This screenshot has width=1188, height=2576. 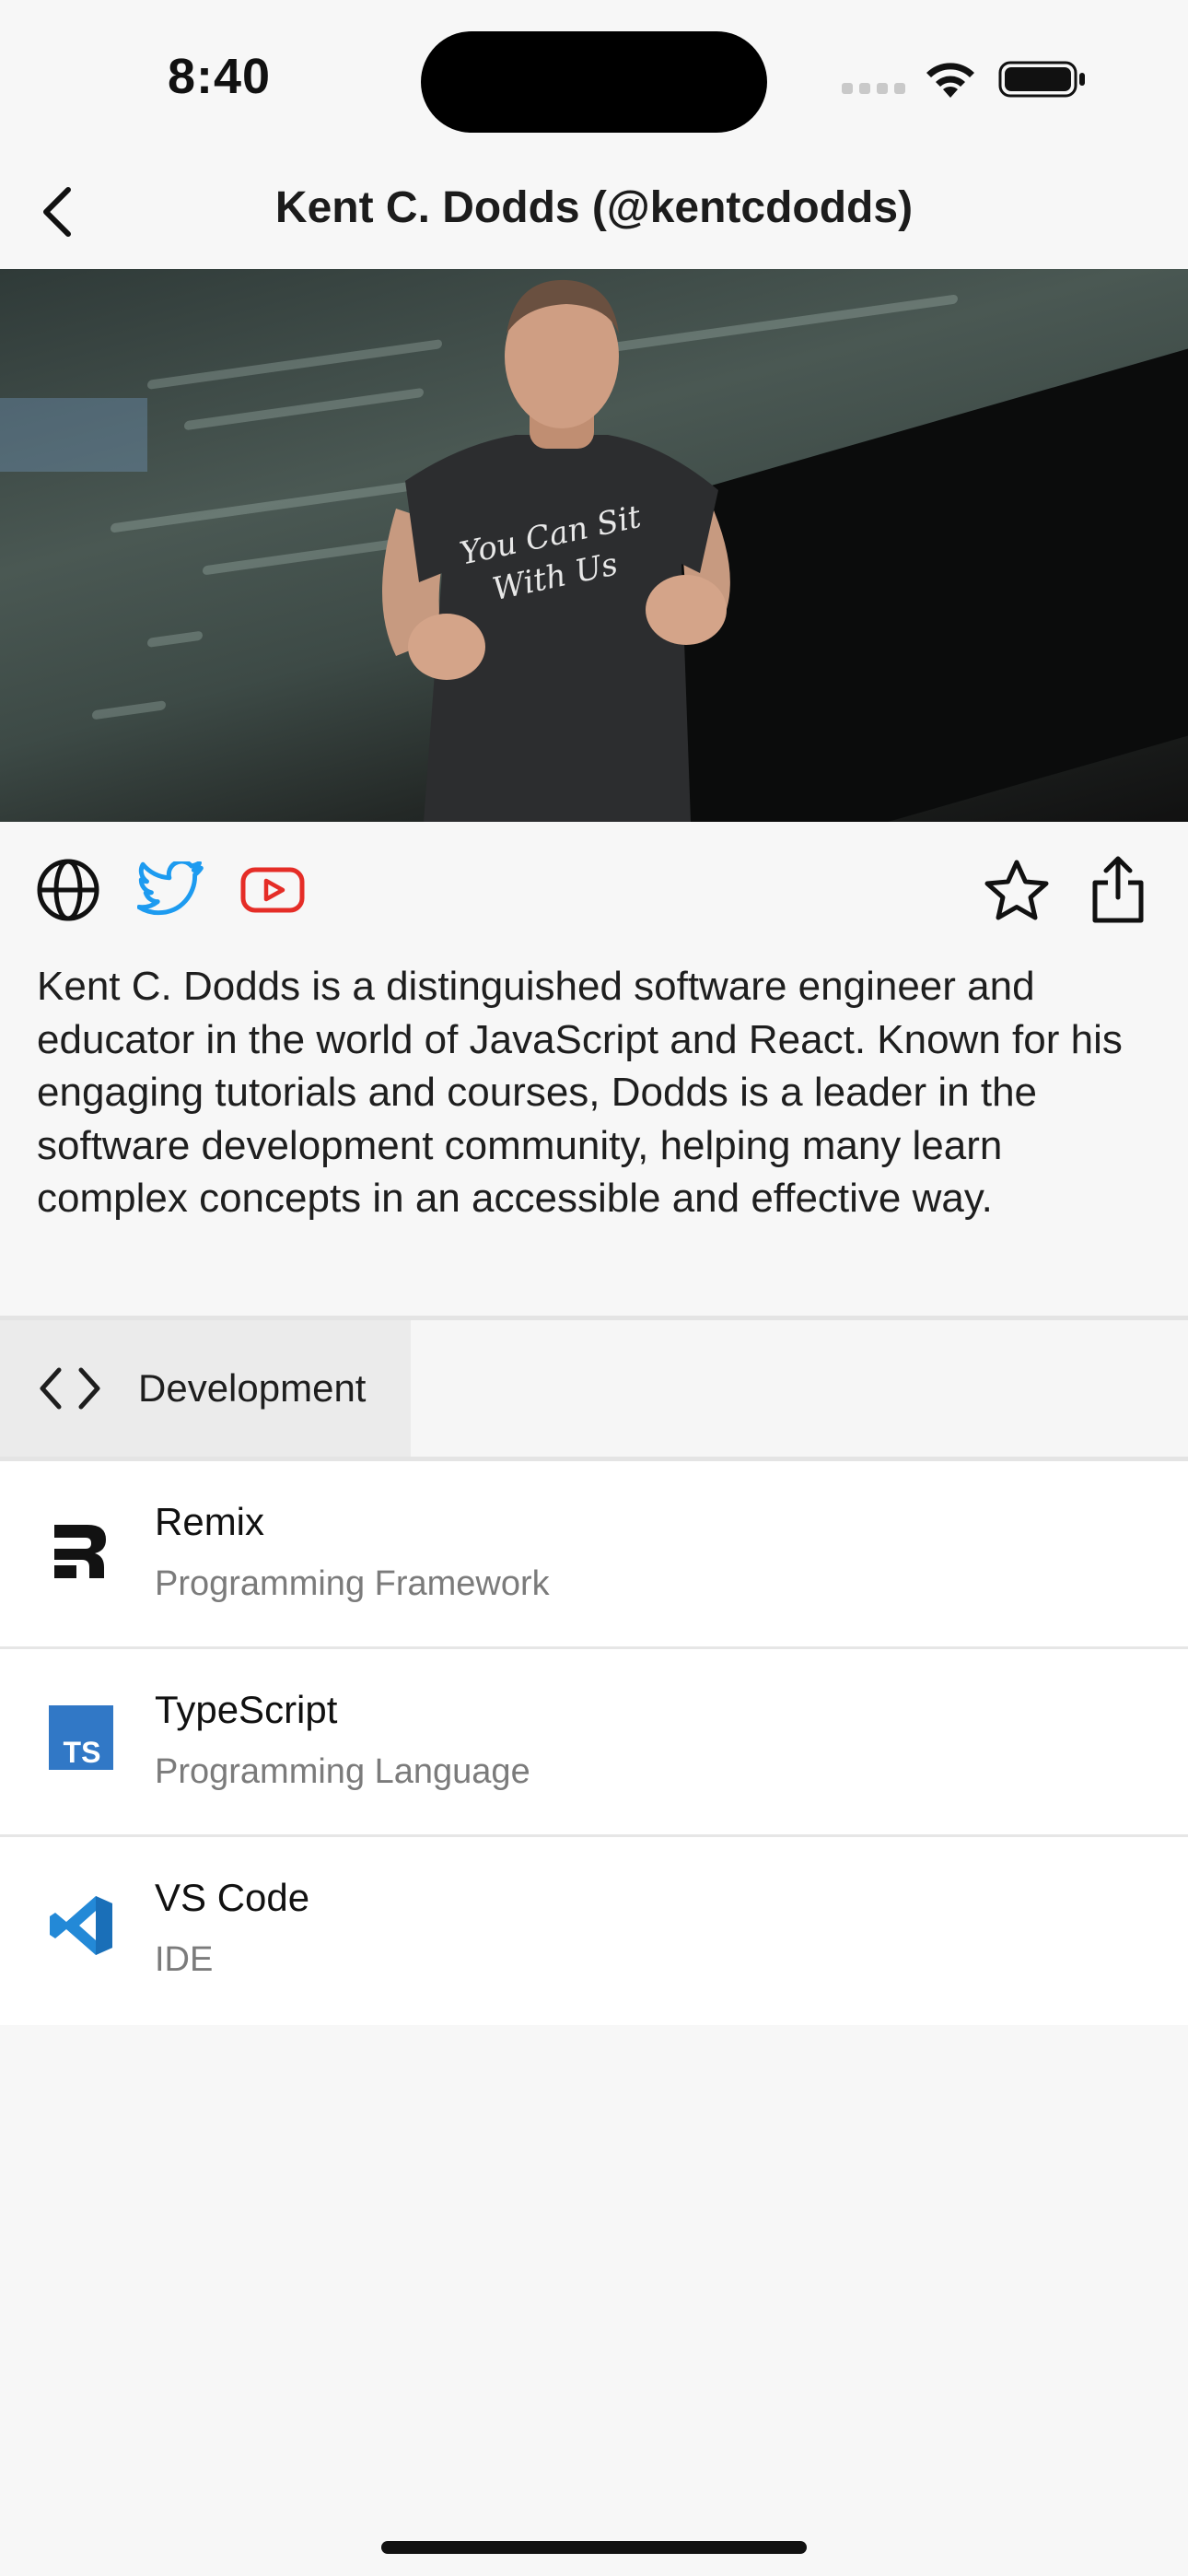 I want to click on star-icon, so click(x=1016, y=890).